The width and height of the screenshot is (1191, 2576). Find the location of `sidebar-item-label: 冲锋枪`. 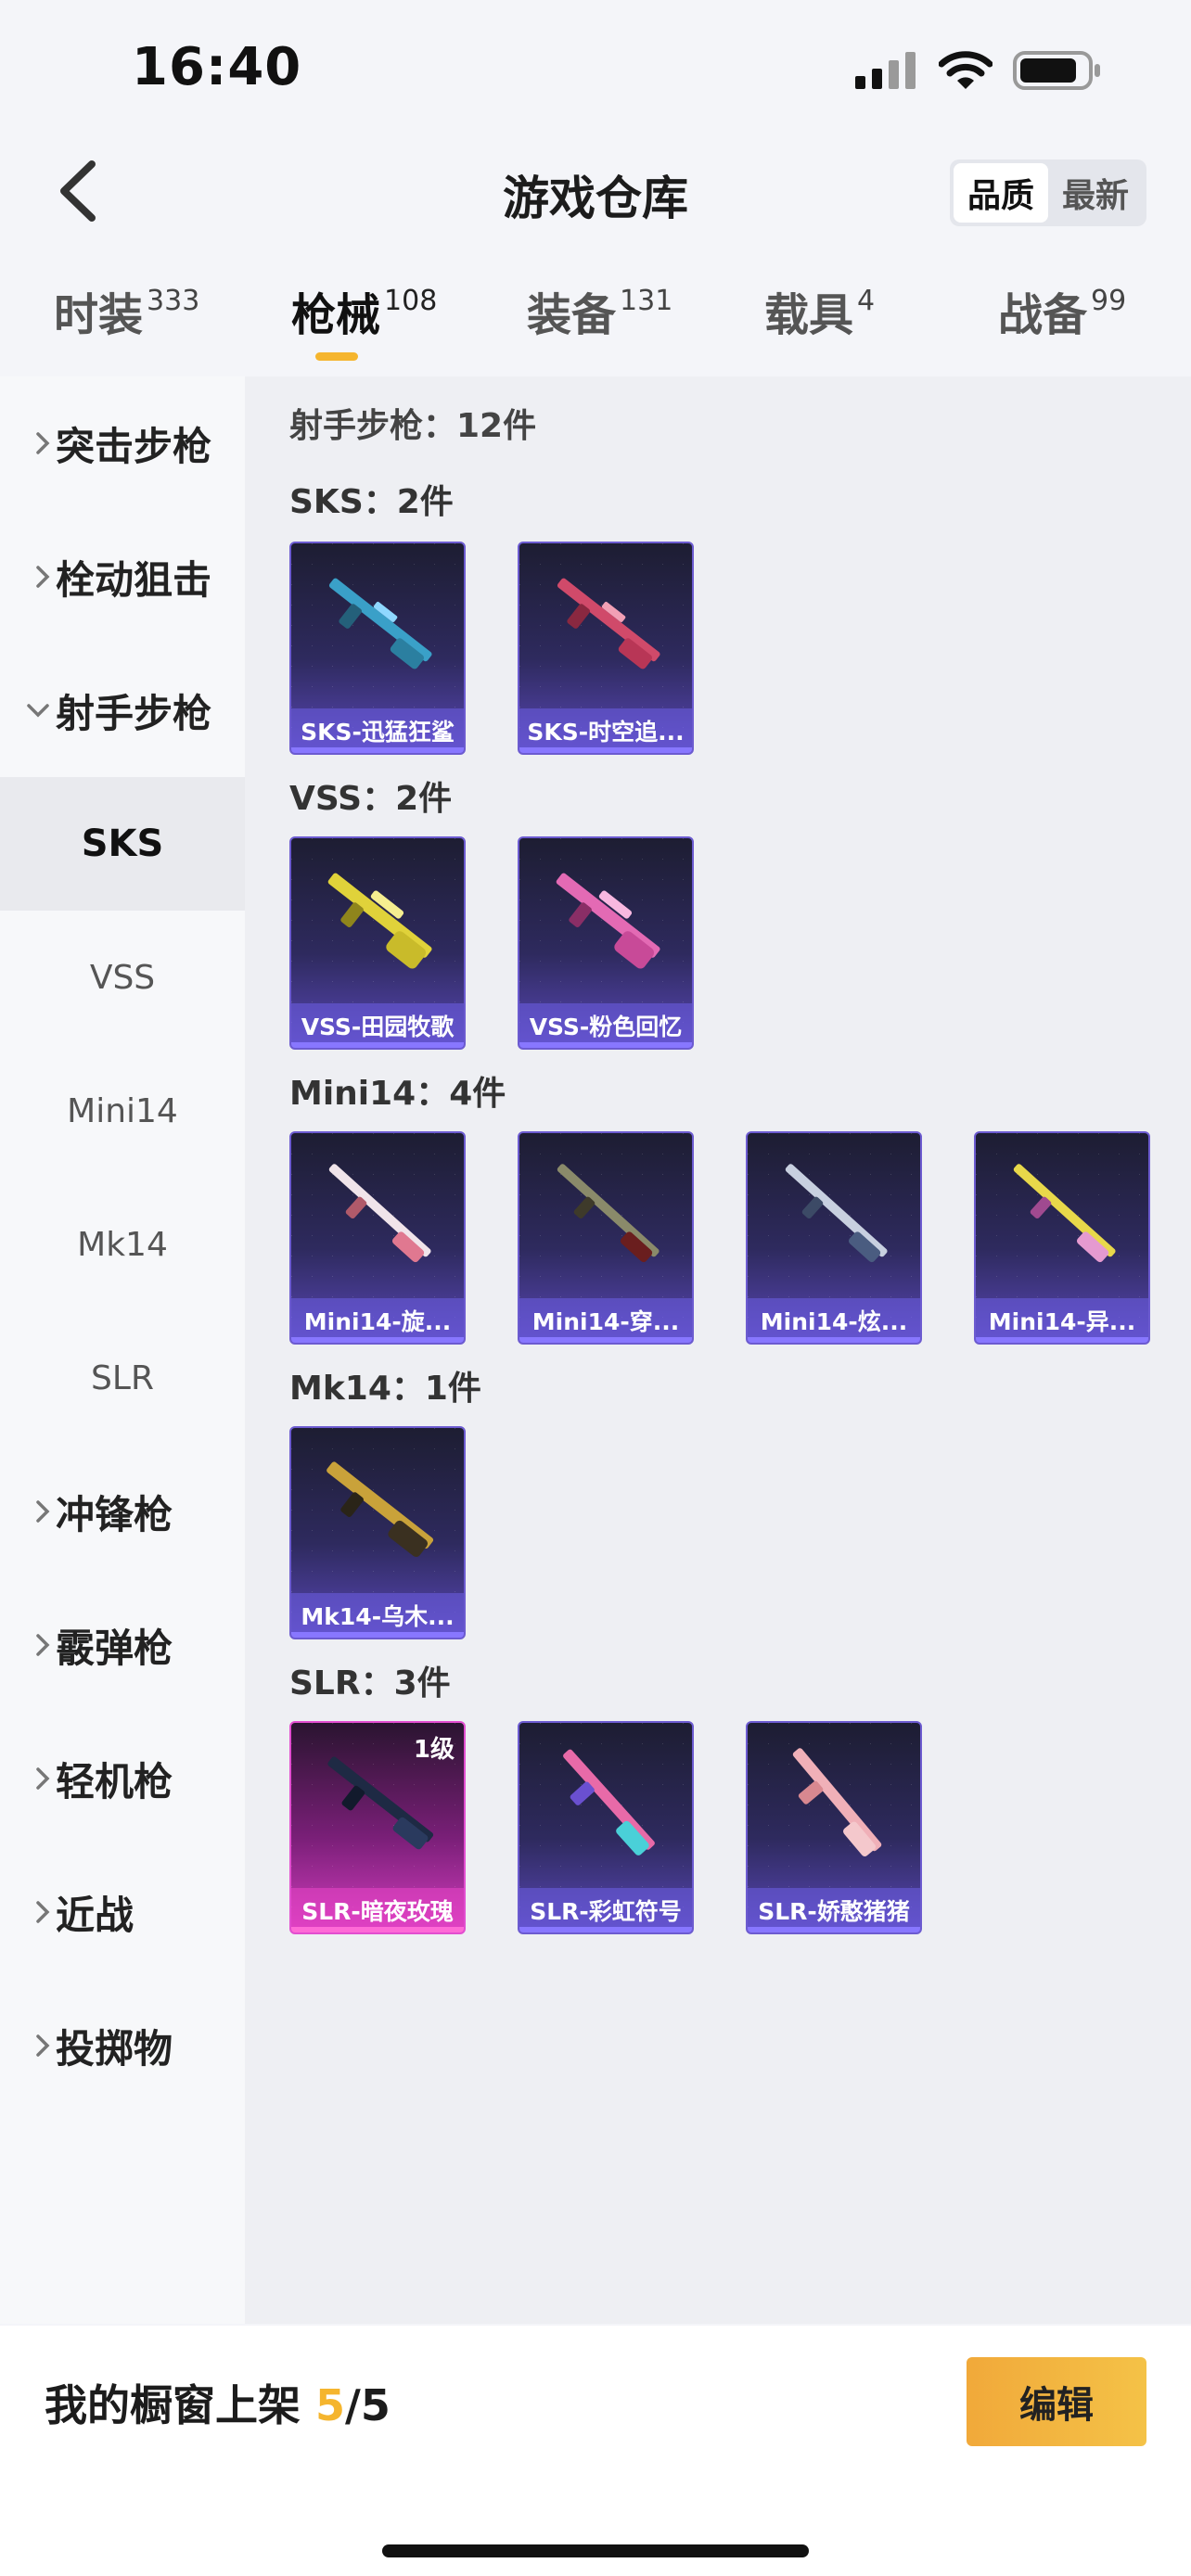

sidebar-item-label: 冲锋枪 is located at coordinates (114, 1514).